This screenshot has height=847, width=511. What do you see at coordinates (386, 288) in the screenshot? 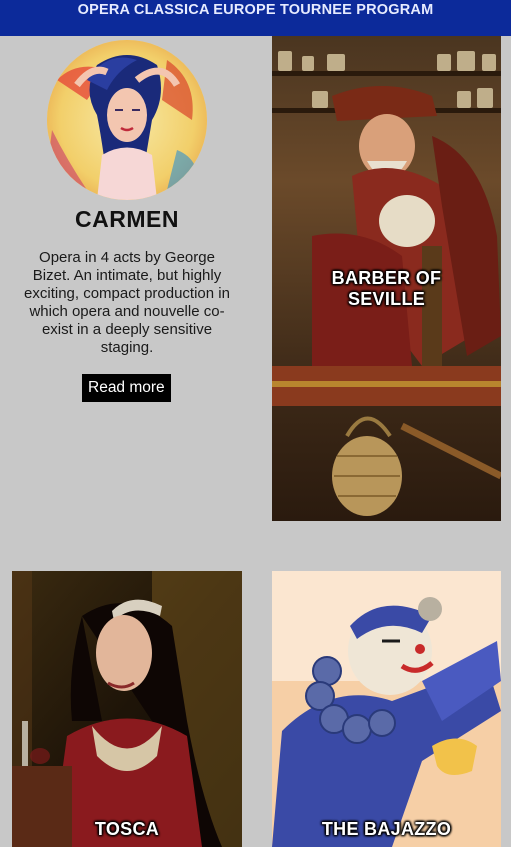
I see `opera-title-barber-of-seville: BARBER OF SEVILLE` at bounding box center [386, 288].